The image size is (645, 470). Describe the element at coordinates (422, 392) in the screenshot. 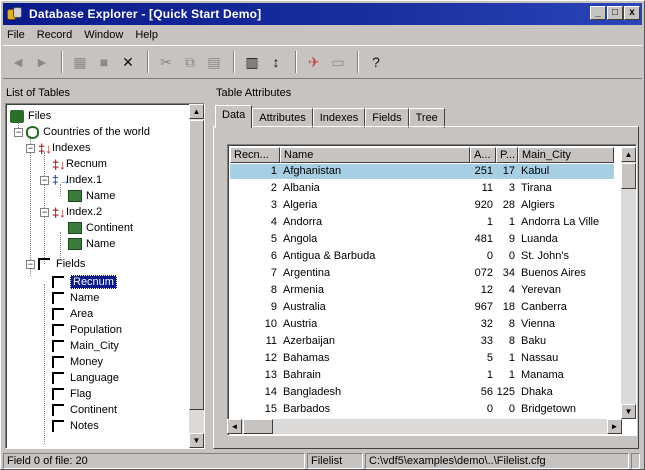

I see `table-row: 14 Bangladesh 56 125 Dhaka` at that location.